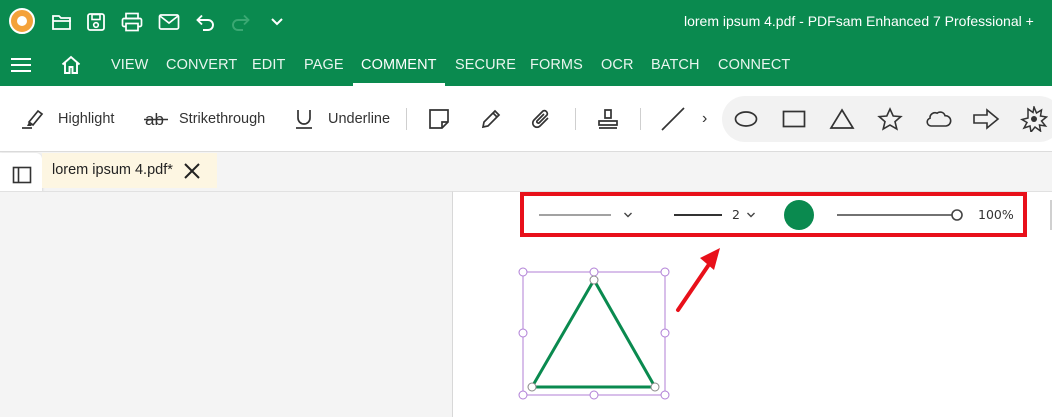 The width and height of the screenshot is (1052, 417). I want to click on highlighter-icon, so click(33, 119).